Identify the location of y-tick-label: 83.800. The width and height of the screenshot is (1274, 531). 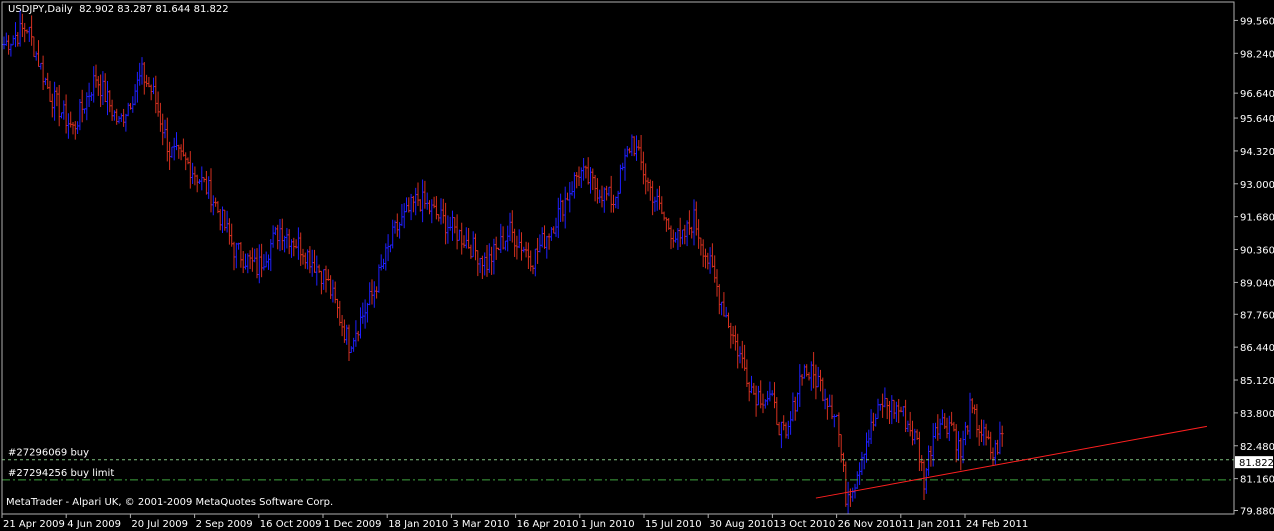
(1257, 414).